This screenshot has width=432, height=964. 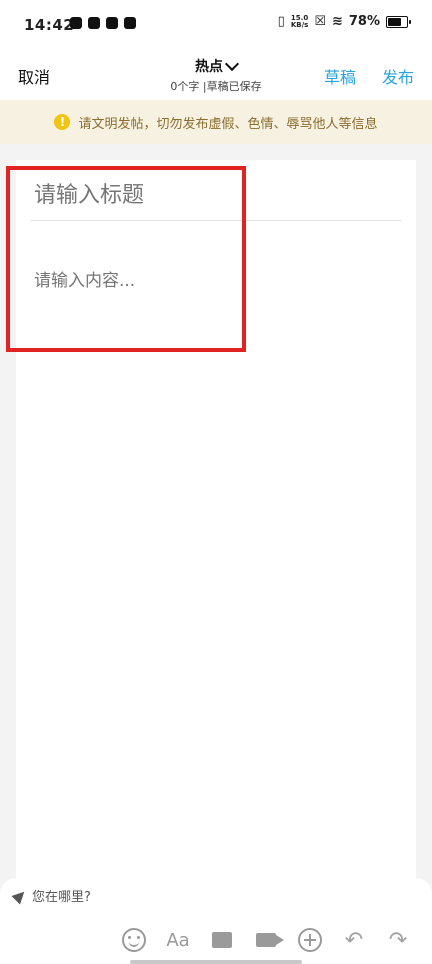 I want to click on redo-button: ↷, so click(x=398, y=940).